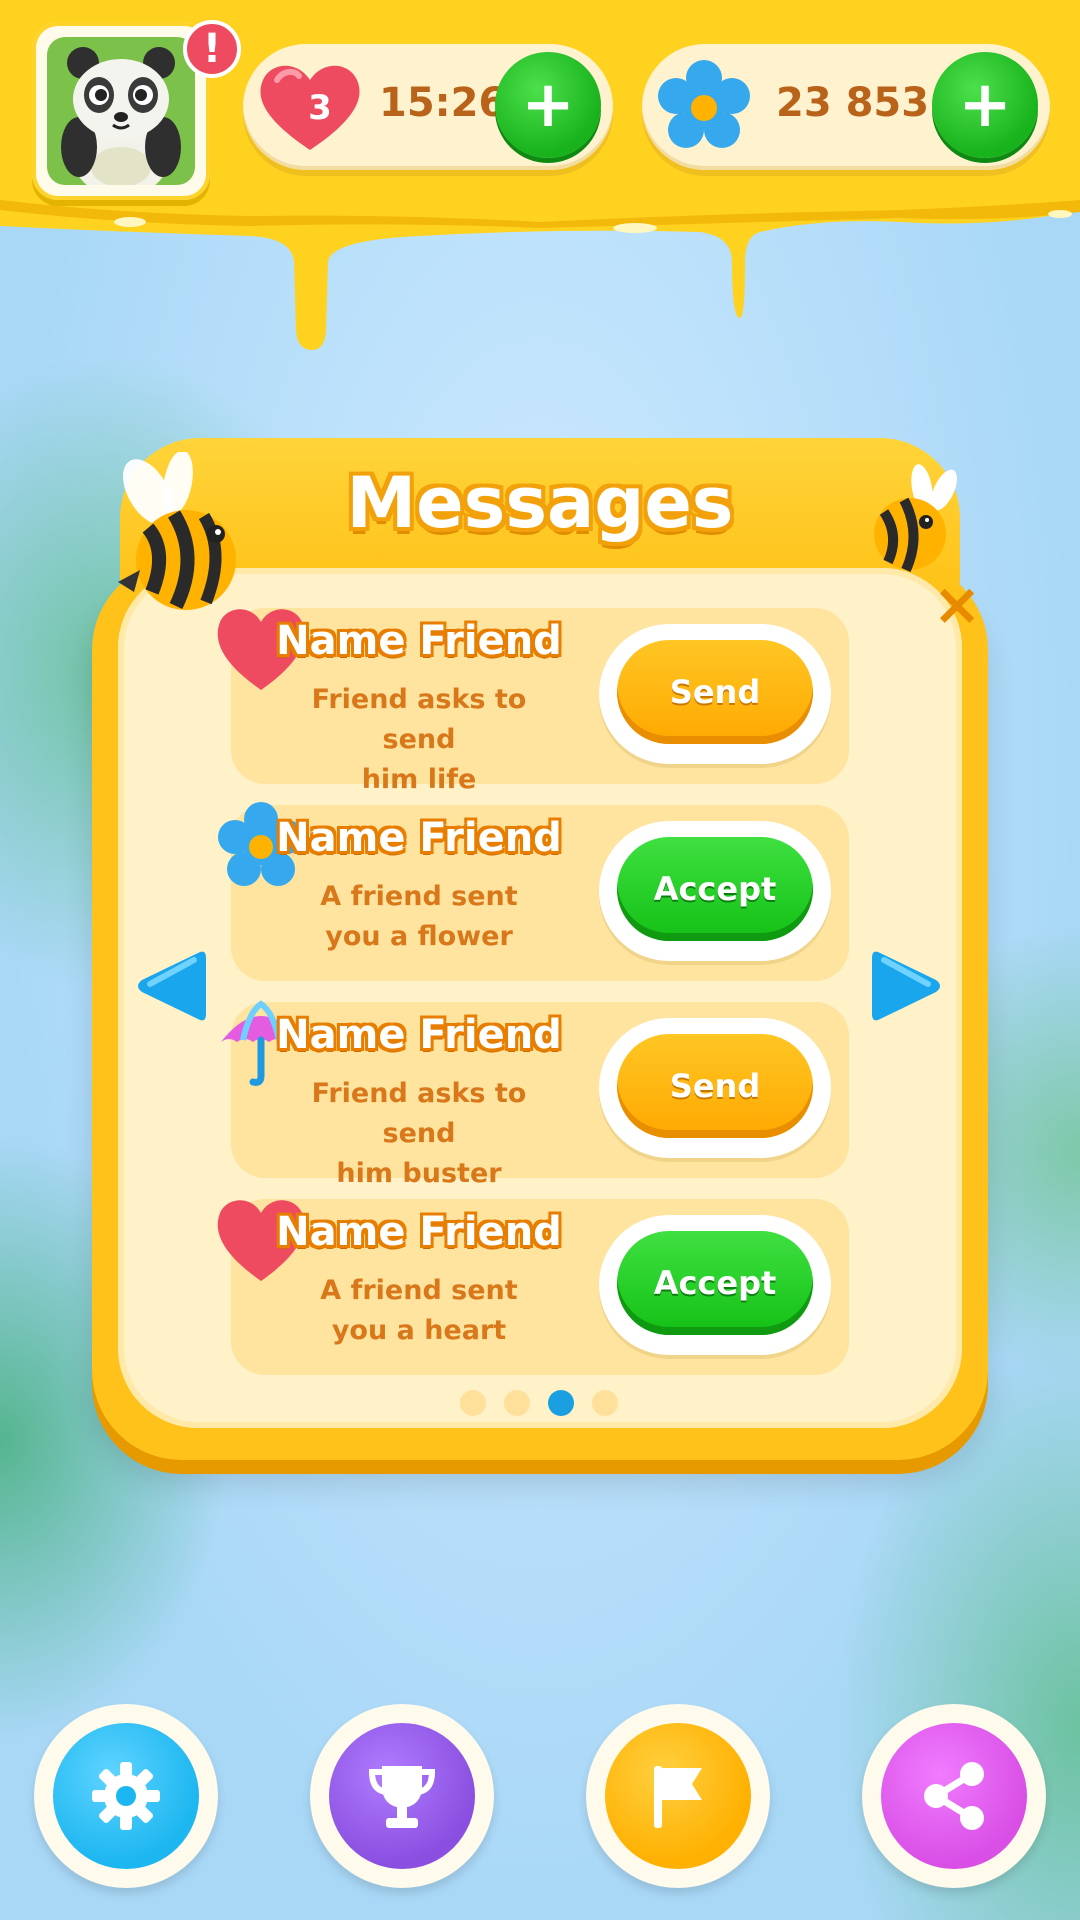 The width and height of the screenshot is (1080, 1920). Describe the element at coordinates (853, 103) in the screenshot. I see `flower-amount: 23 853` at that location.